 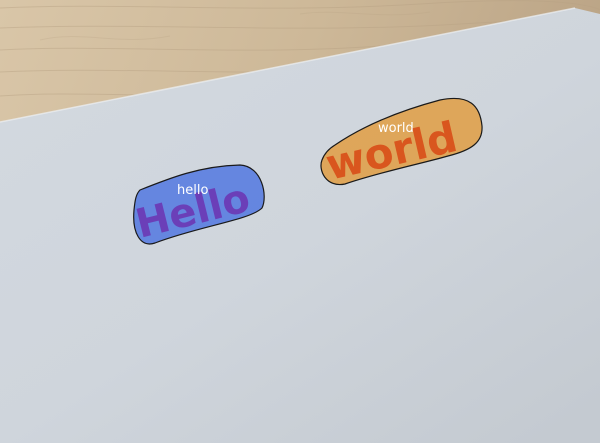 What do you see at coordinates (193, 190) in the screenshot?
I see `hello-annotation-label: hello` at bounding box center [193, 190].